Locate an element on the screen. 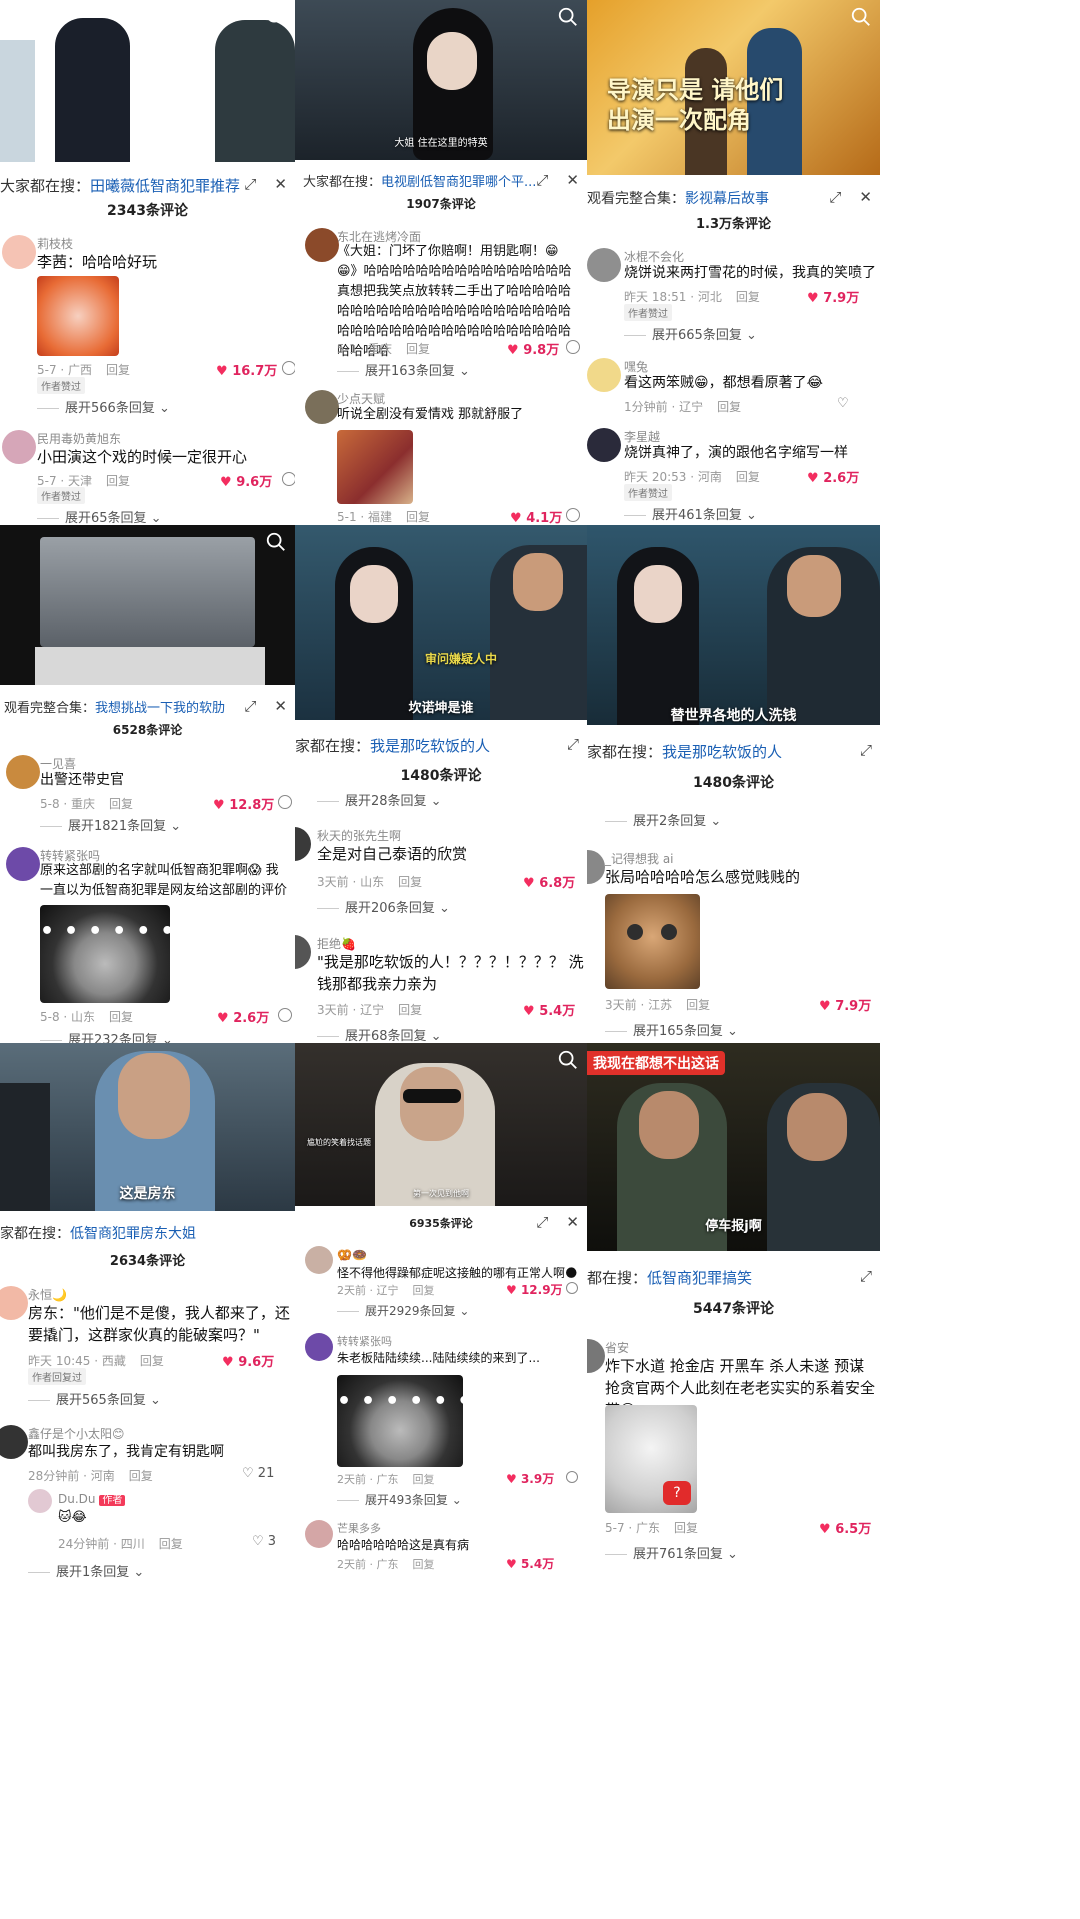 The image size is (1080, 1919). expand-replies: 展开461条回复 ⌄ is located at coordinates (690, 513).